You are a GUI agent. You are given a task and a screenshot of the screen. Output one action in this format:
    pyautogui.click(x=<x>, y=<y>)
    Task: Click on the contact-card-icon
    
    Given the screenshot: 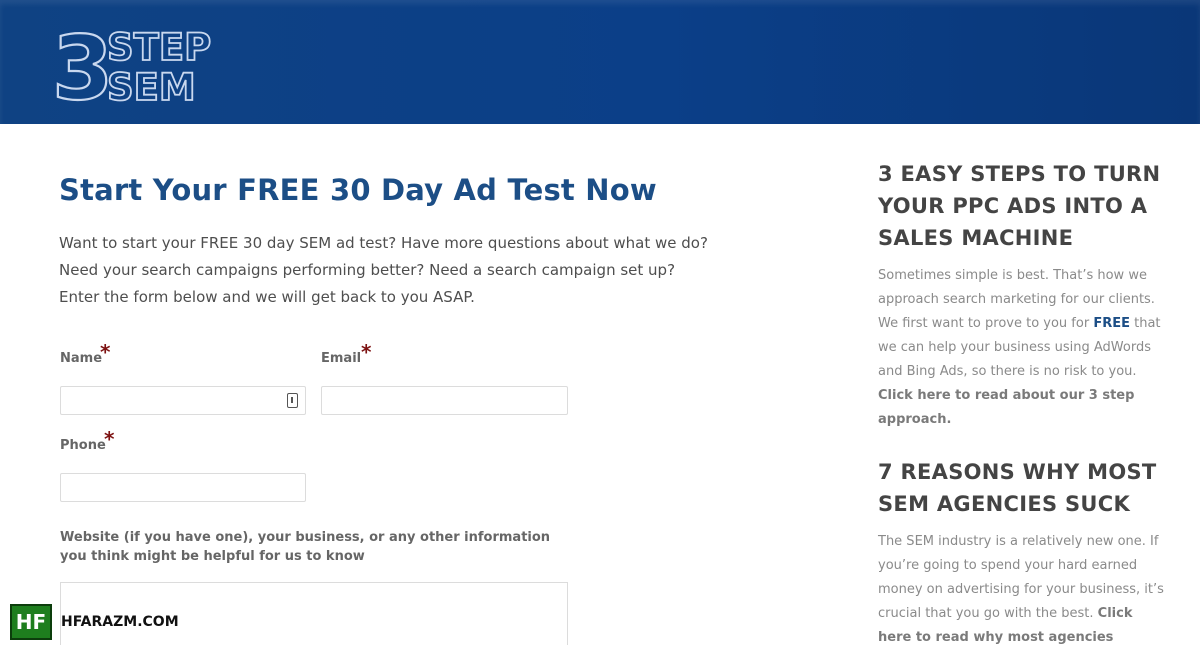 What is the action you would take?
    pyautogui.click(x=292, y=400)
    